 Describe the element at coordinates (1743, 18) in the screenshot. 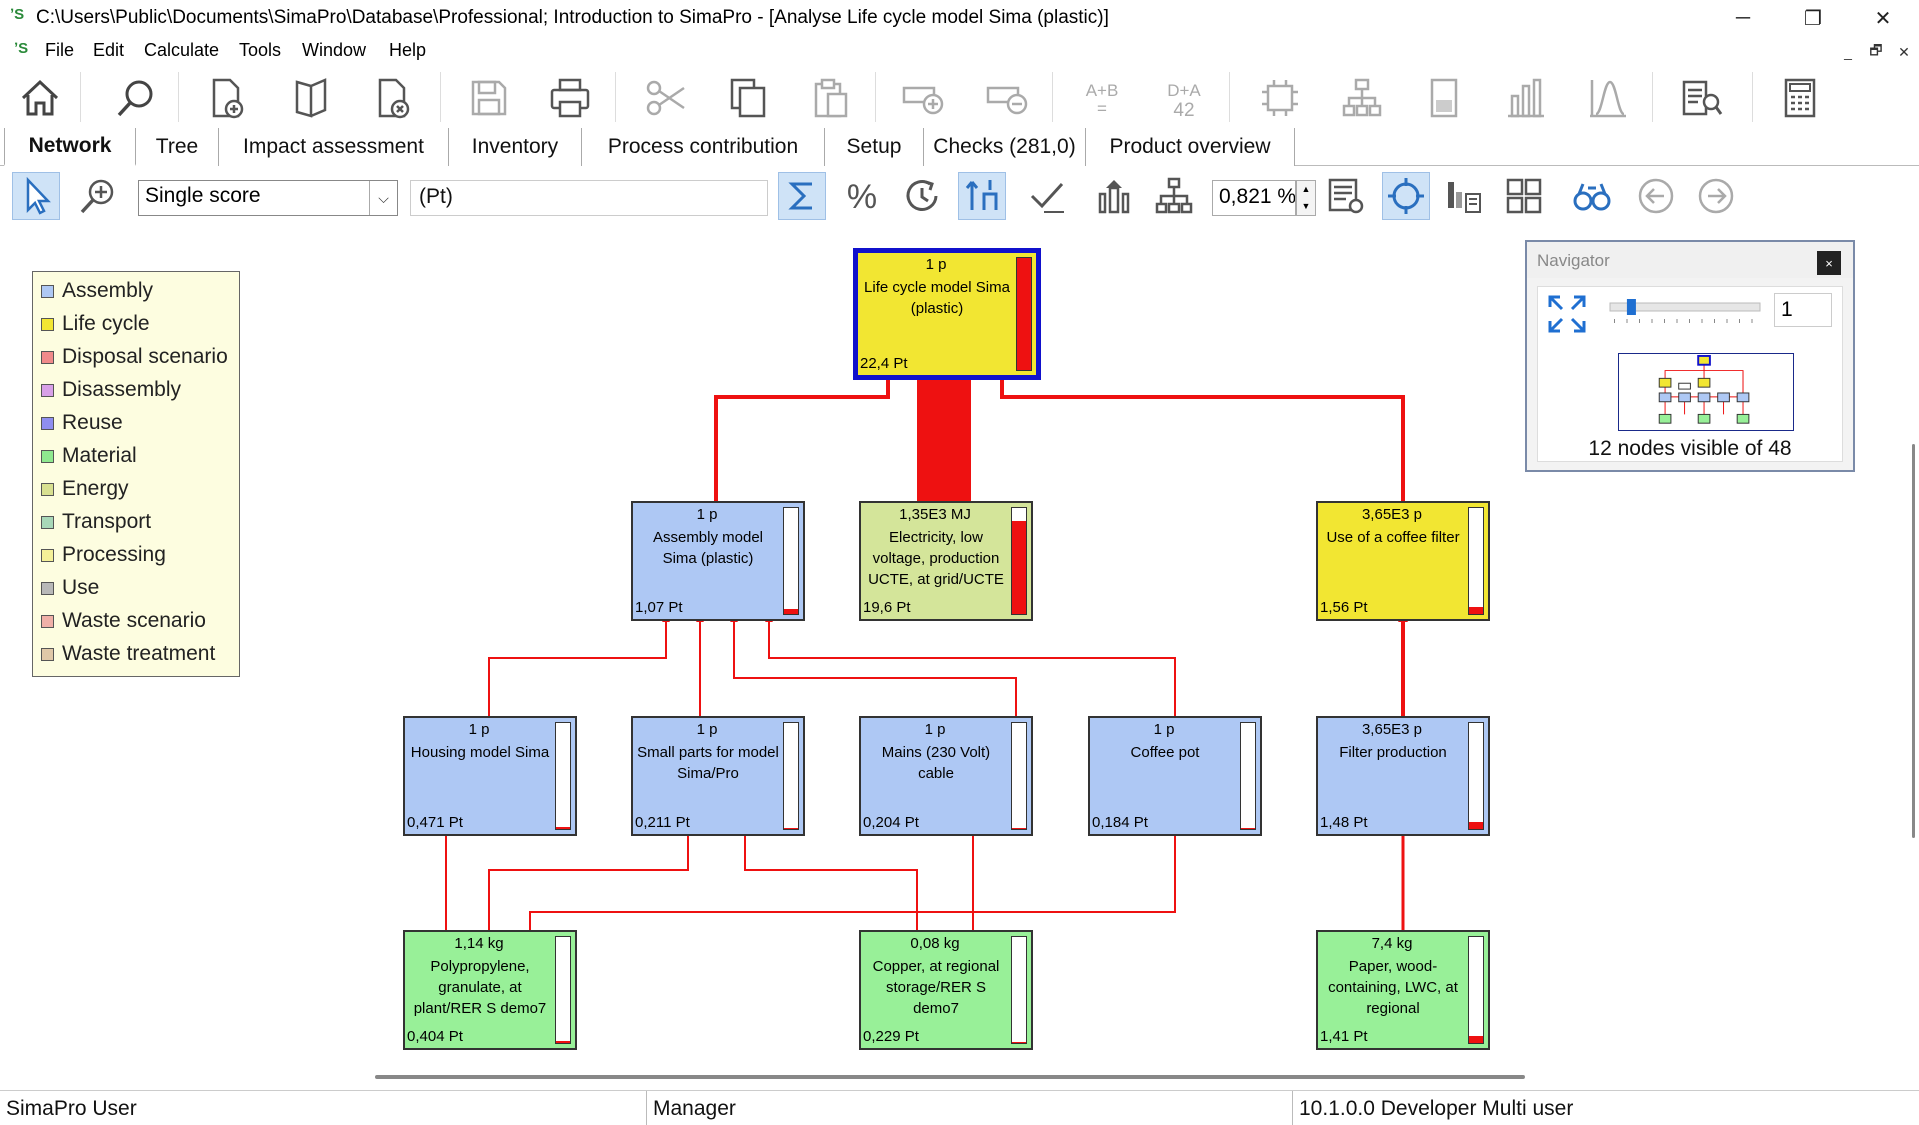

I see `minimize-button: ─` at that location.